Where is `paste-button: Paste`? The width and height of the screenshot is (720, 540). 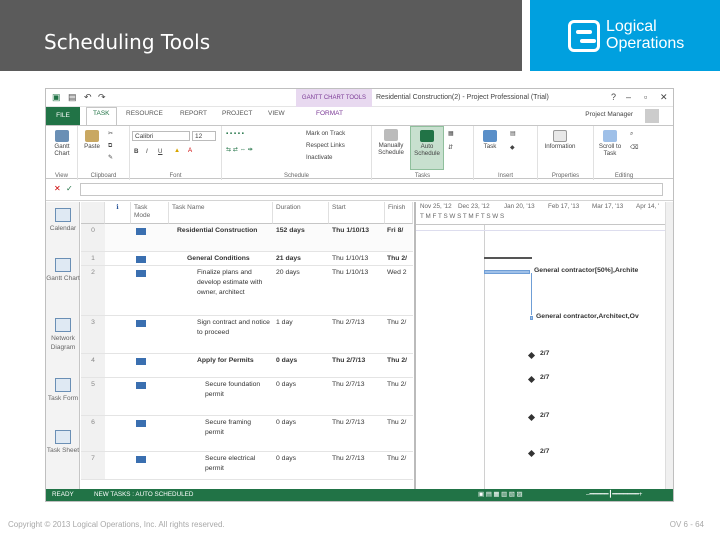
paste-button: Paste is located at coordinates (92, 140).